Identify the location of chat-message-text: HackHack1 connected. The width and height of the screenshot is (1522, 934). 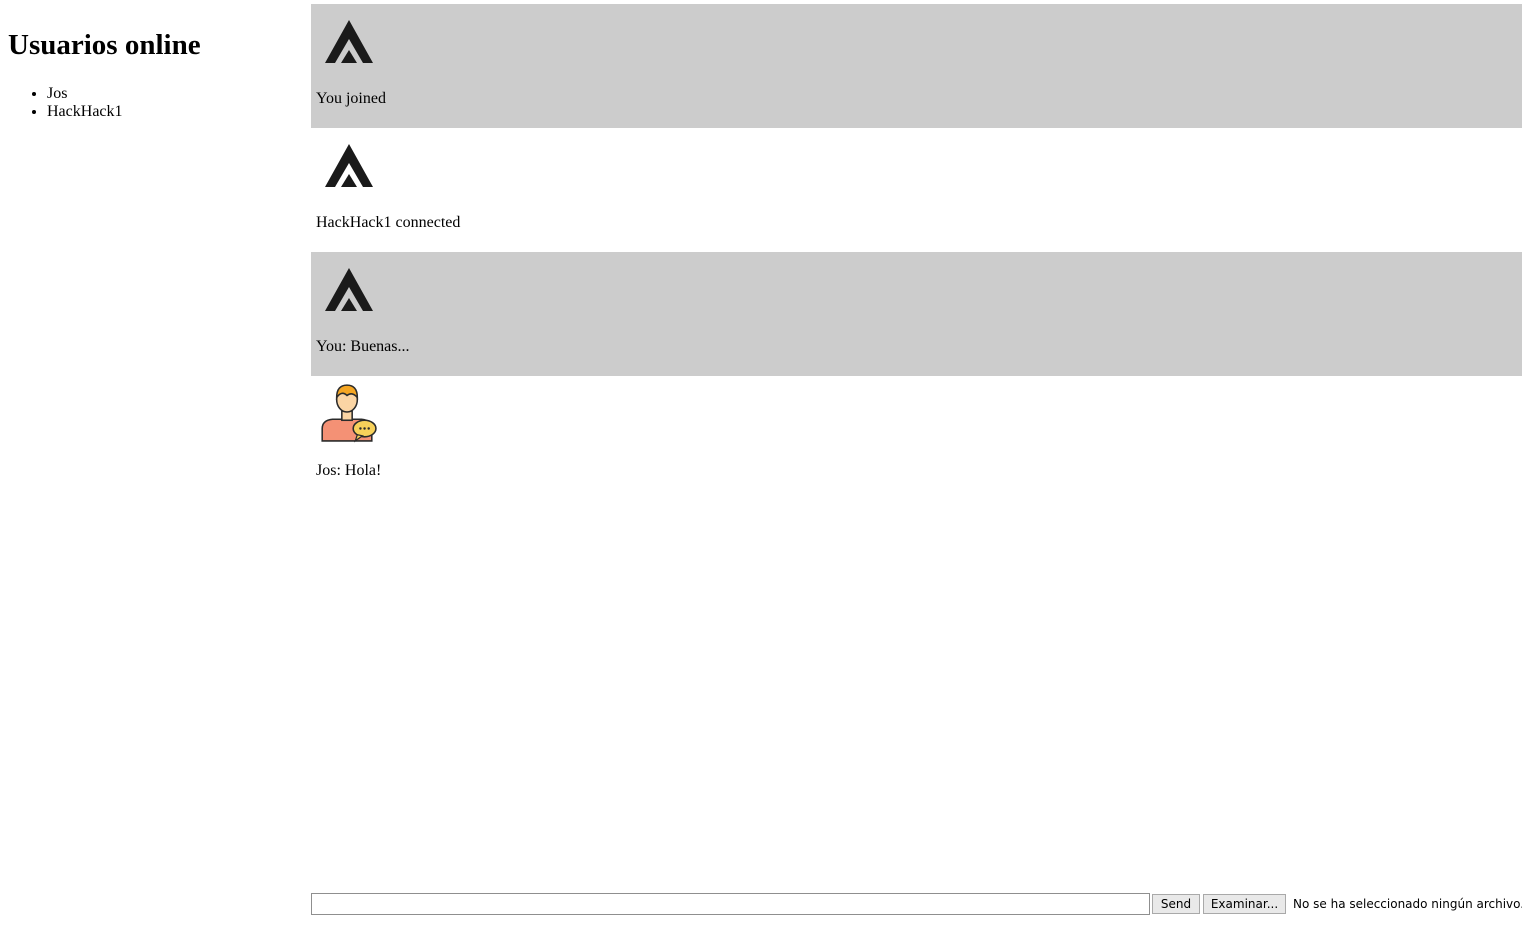
(388, 222).